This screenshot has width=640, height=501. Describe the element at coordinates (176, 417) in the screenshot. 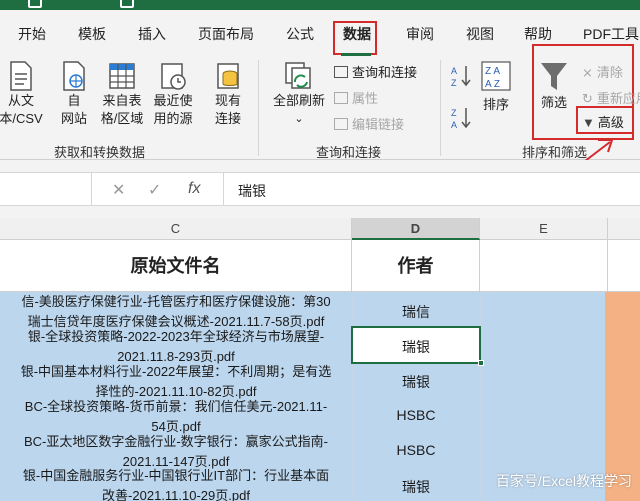

I see `table-row-filename: BC-全球投资策略-货币前景：我们信任美元-2021.11- 54页.pdf` at that location.